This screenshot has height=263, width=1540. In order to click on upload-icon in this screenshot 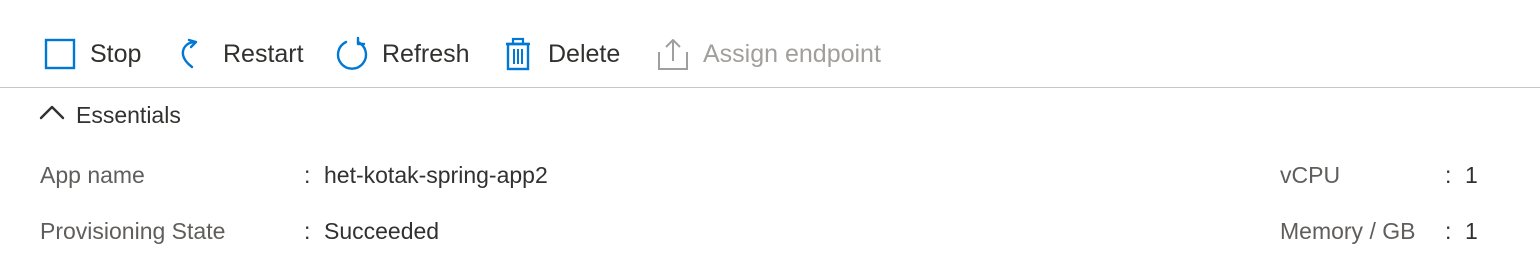, I will do `click(673, 54)`.